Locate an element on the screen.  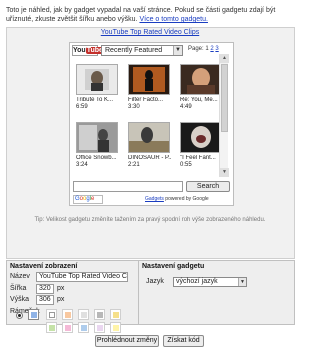
gadgets-link: Gadgets is located at coordinates (154, 199).